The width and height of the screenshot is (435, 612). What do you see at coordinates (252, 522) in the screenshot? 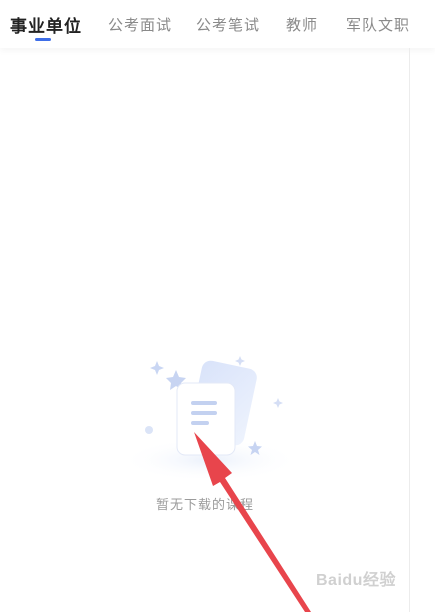
I see `red-arrow-annotation` at bounding box center [252, 522].